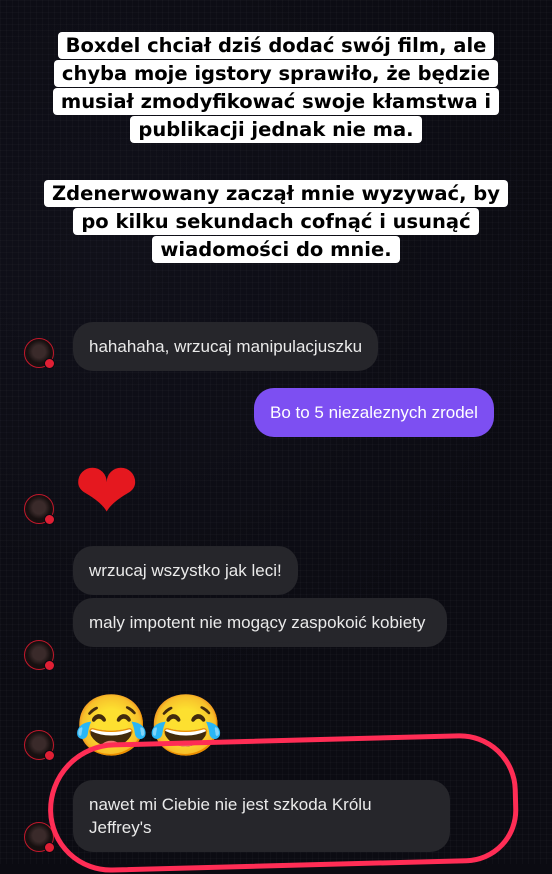  Describe the element at coordinates (226, 346) in the screenshot. I see `message-bubble-incoming: hahahaha, wrzucaj manipulacjuszku` at that location.